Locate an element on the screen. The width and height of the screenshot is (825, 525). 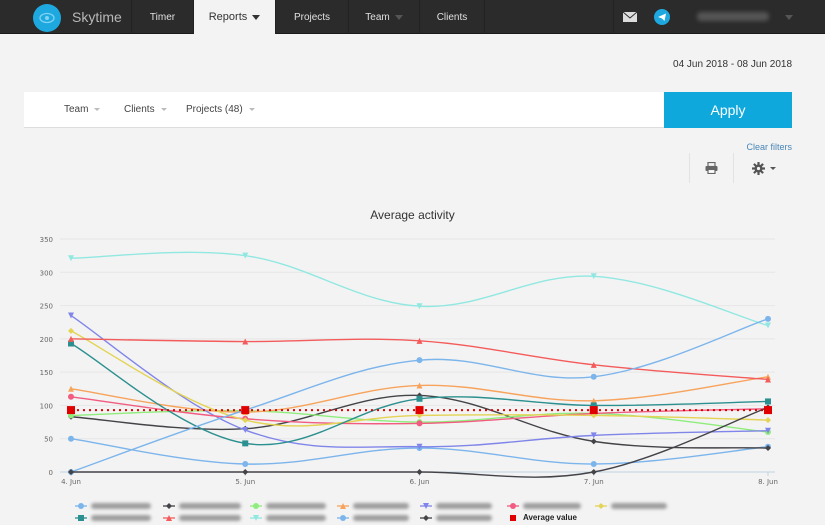
print-icon is located at coordinates (711, 168).